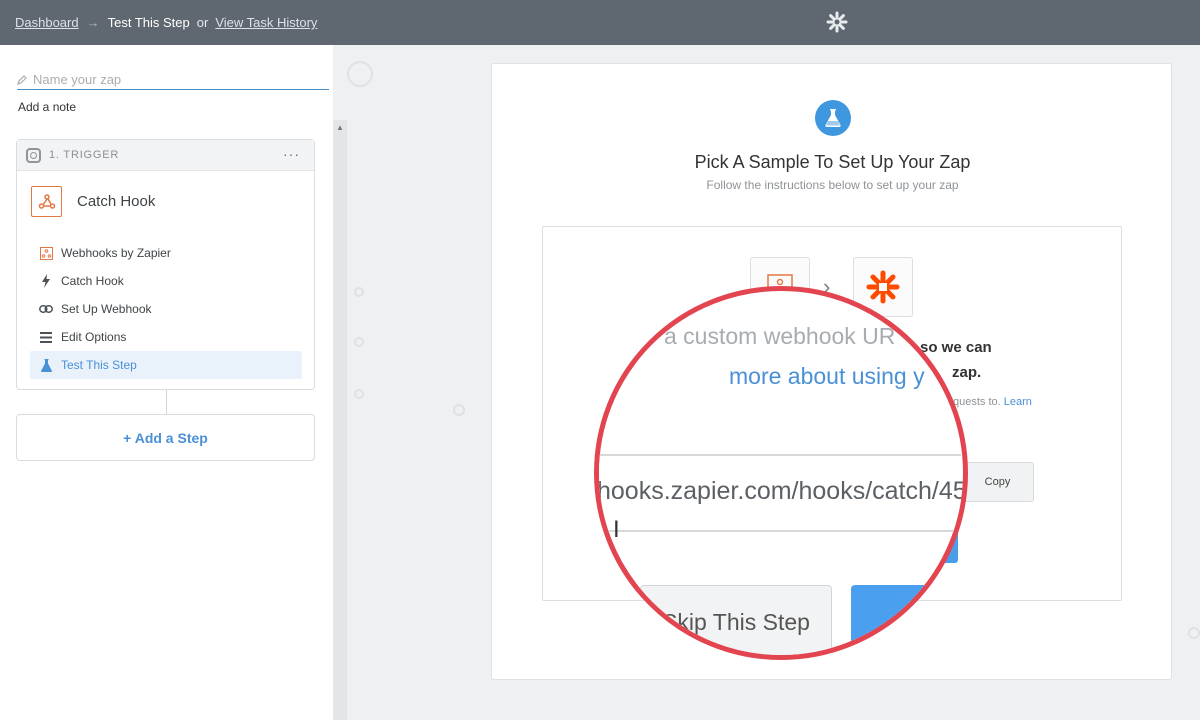 The image size is (1200, 720). What do you see at coordinates (997, 482) in the screenshot?
I see `copy-button: Copy` at bounding box center [997, 482].